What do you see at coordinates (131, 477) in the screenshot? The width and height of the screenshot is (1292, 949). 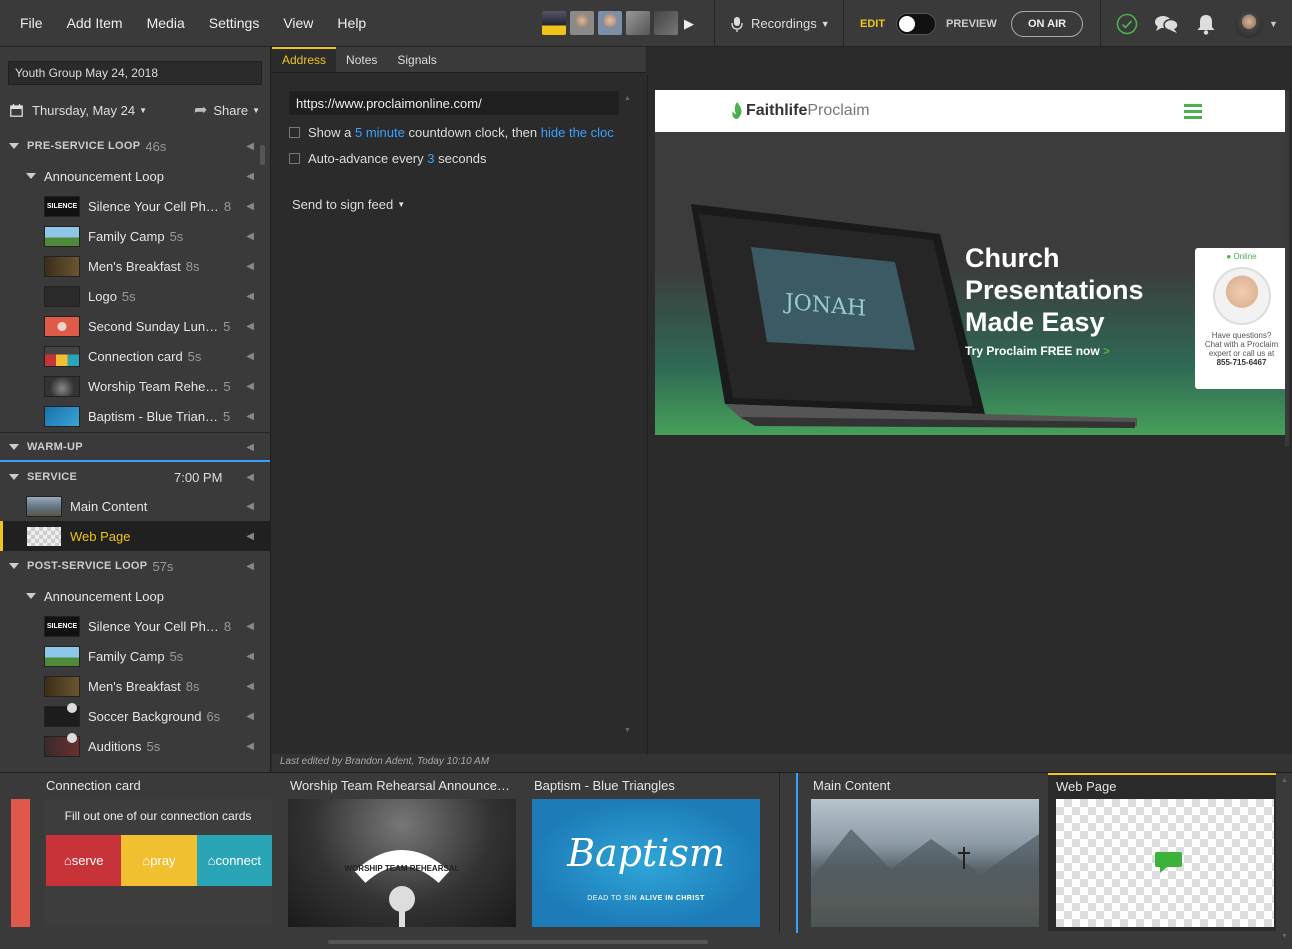 I see `section-service: SERVICE 7:00 PM ◀` at bounding box center [131, 477].